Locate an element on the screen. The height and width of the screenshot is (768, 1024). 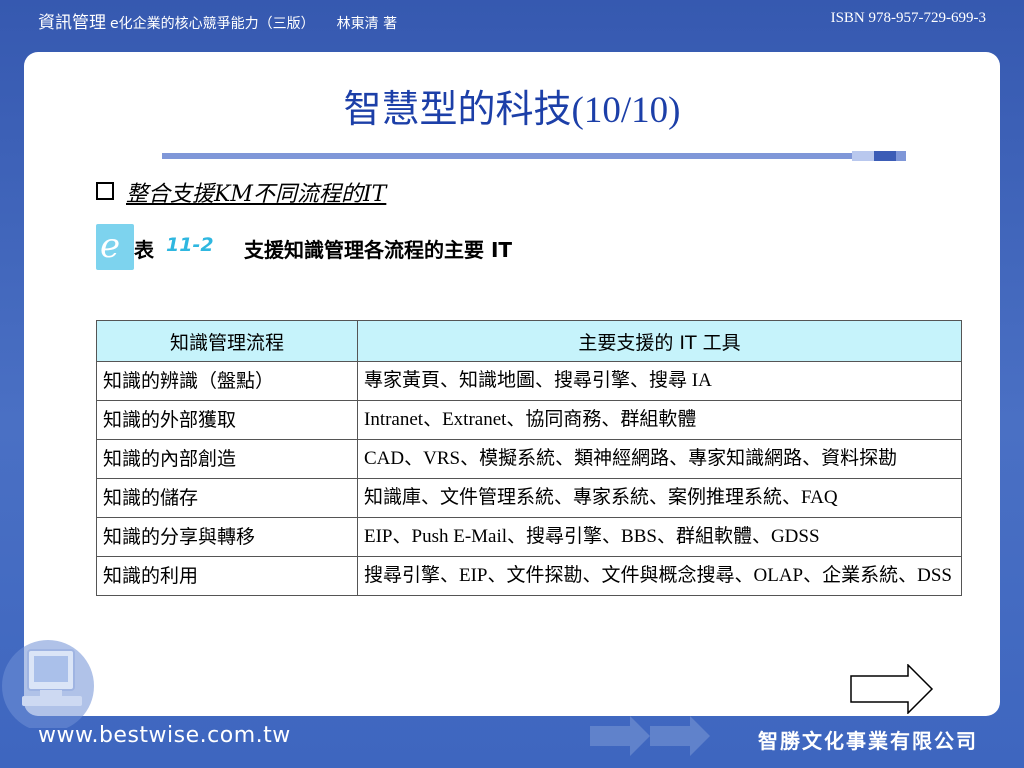
caption-number: 11-2 is located at coordinates (190, 245).